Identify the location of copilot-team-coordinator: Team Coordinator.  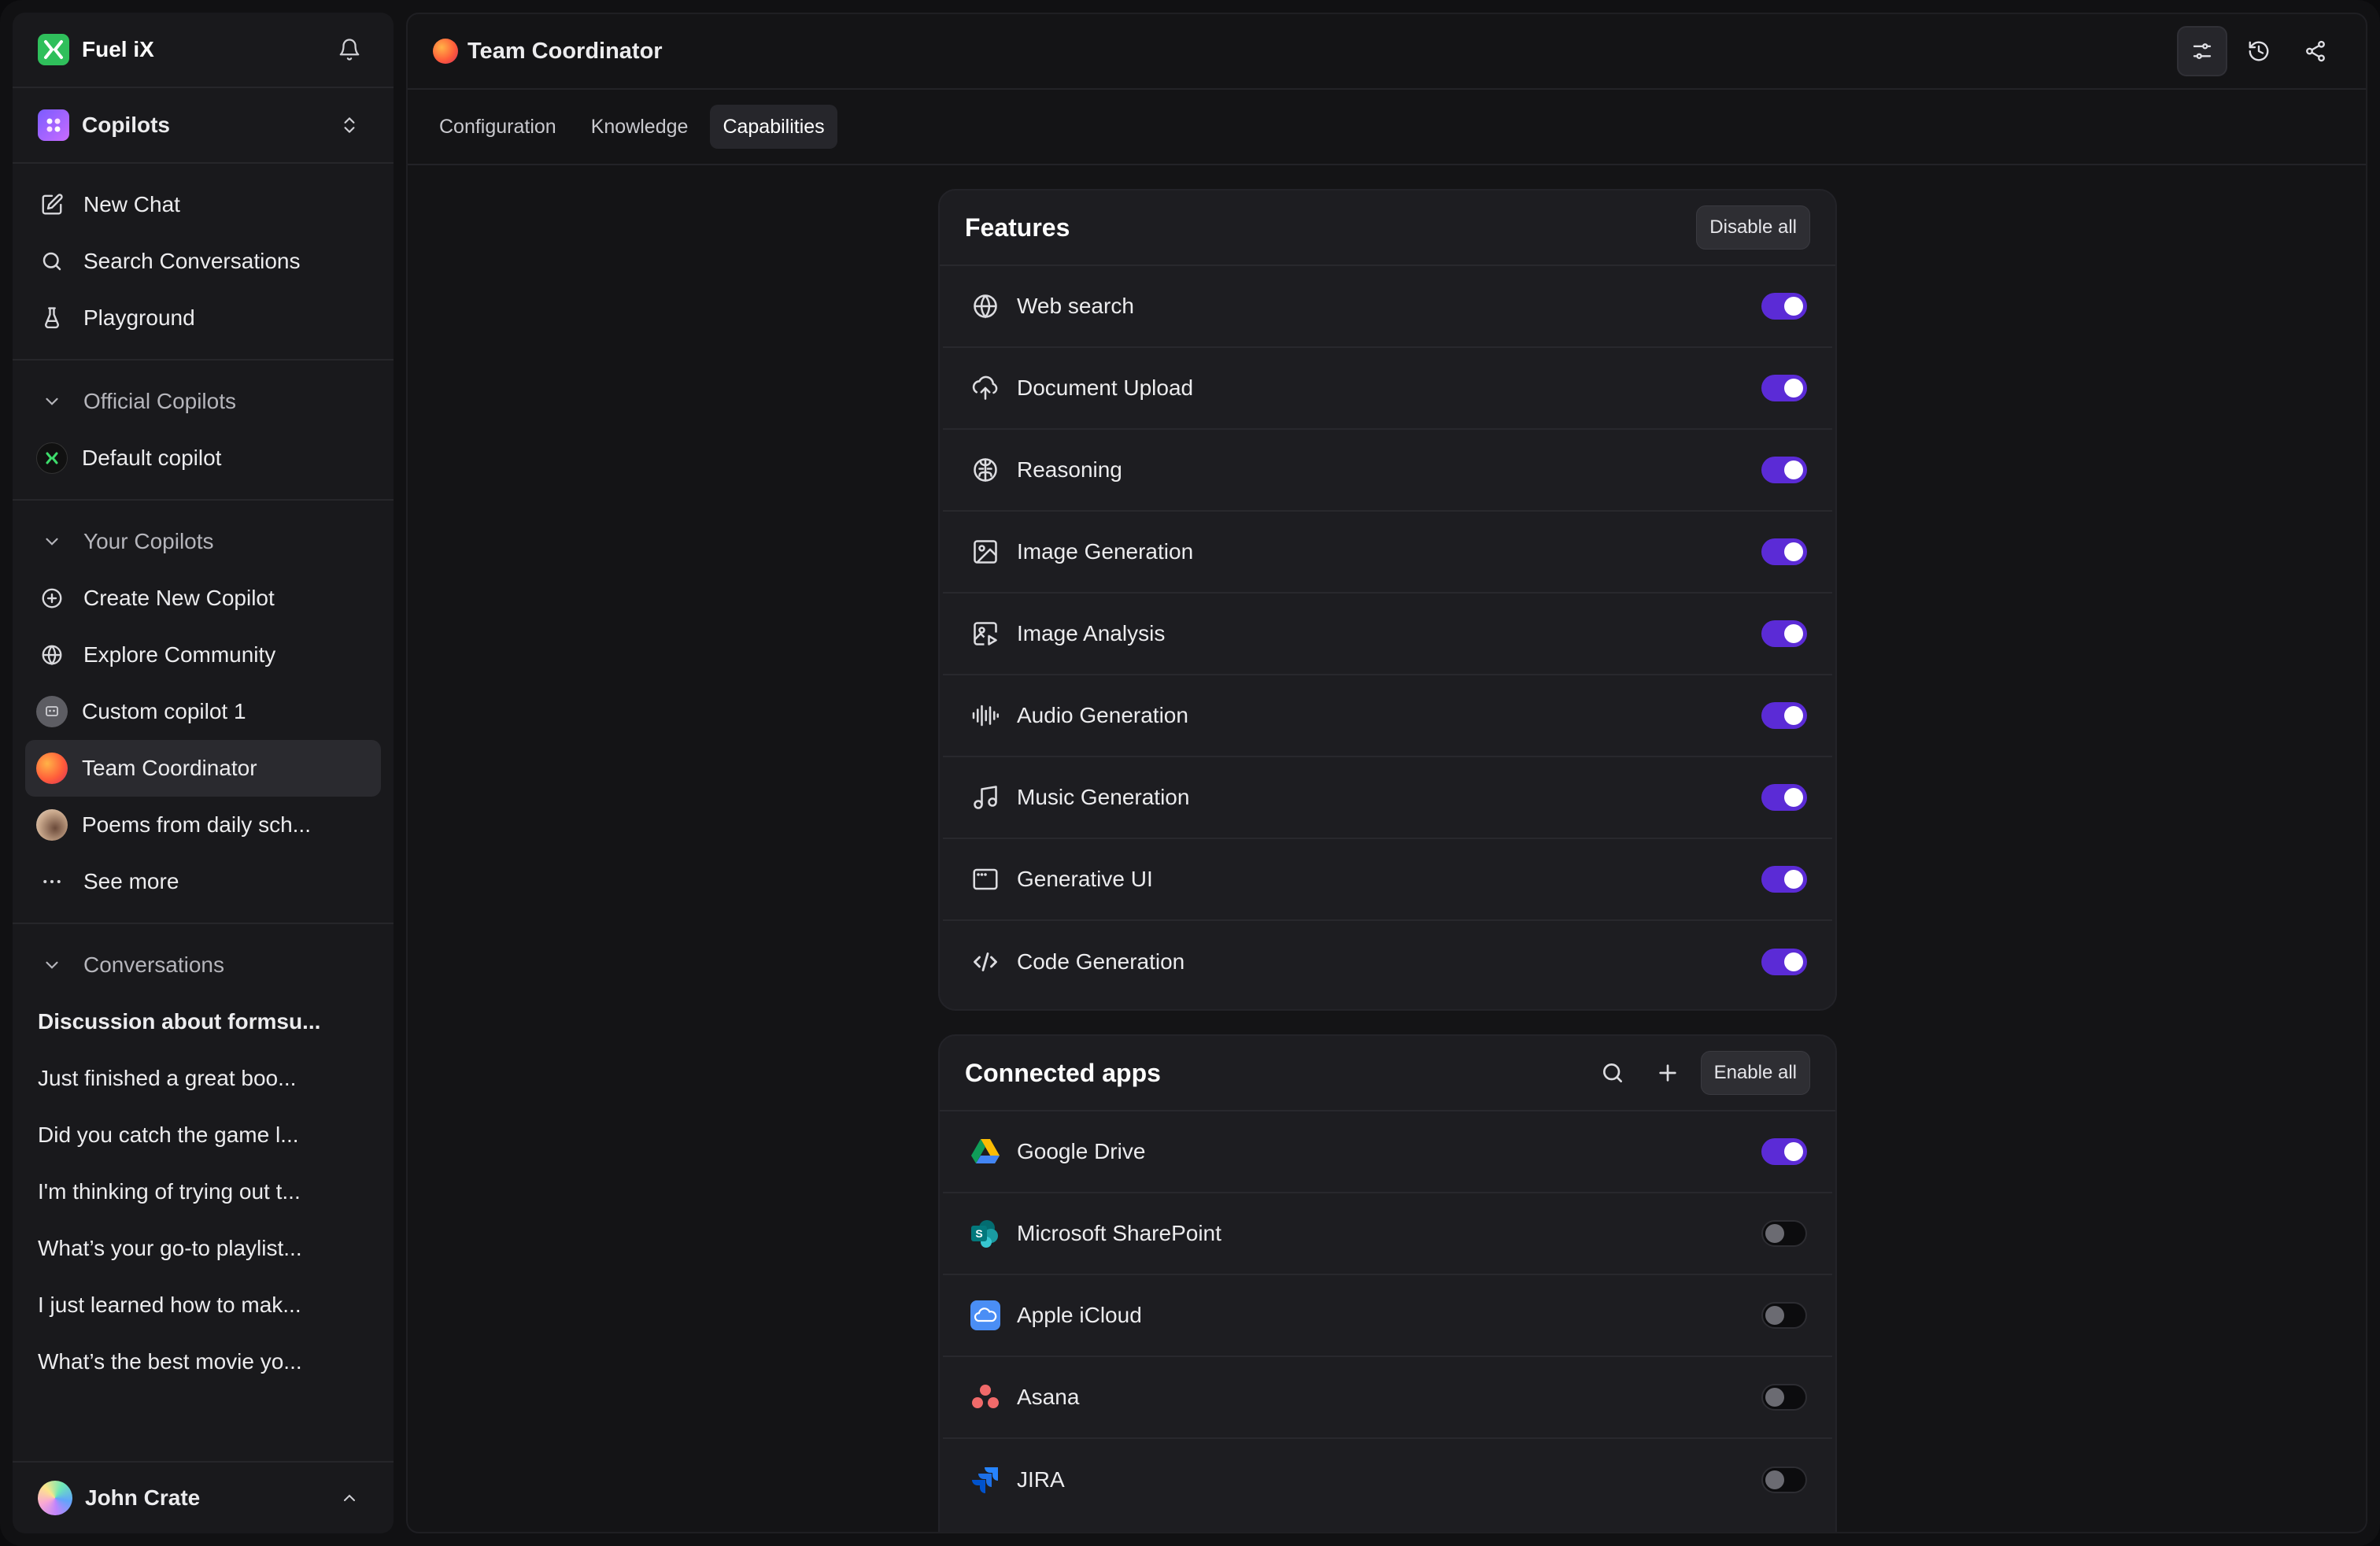
(203, 768).